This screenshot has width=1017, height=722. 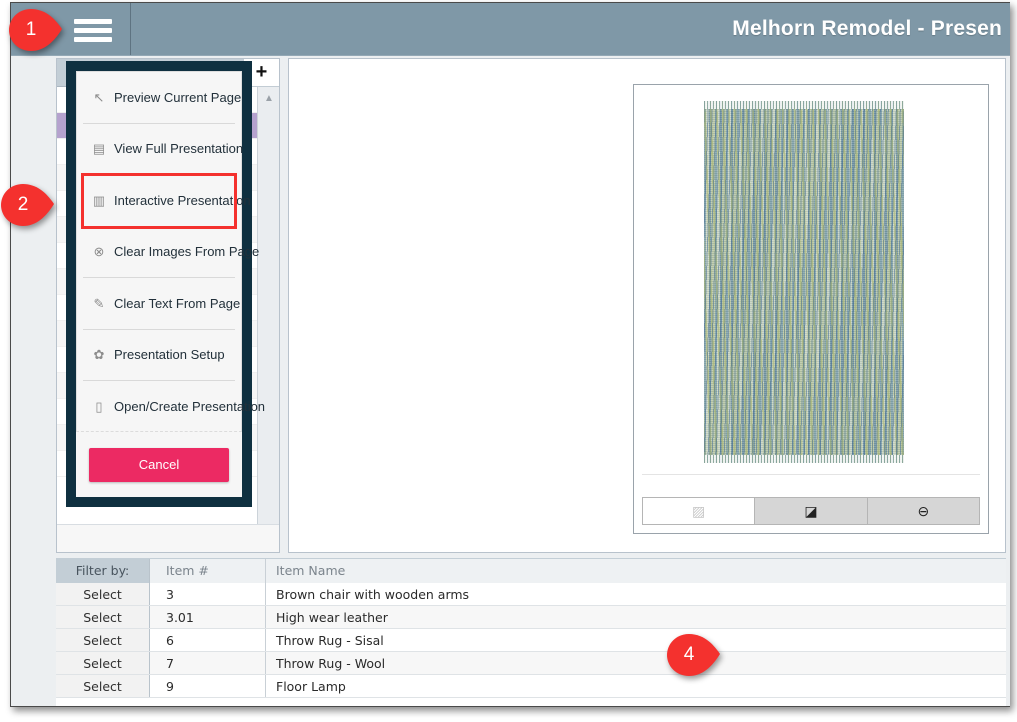 I want to click on callout-1-number: 1, so click(x=31, y=29).